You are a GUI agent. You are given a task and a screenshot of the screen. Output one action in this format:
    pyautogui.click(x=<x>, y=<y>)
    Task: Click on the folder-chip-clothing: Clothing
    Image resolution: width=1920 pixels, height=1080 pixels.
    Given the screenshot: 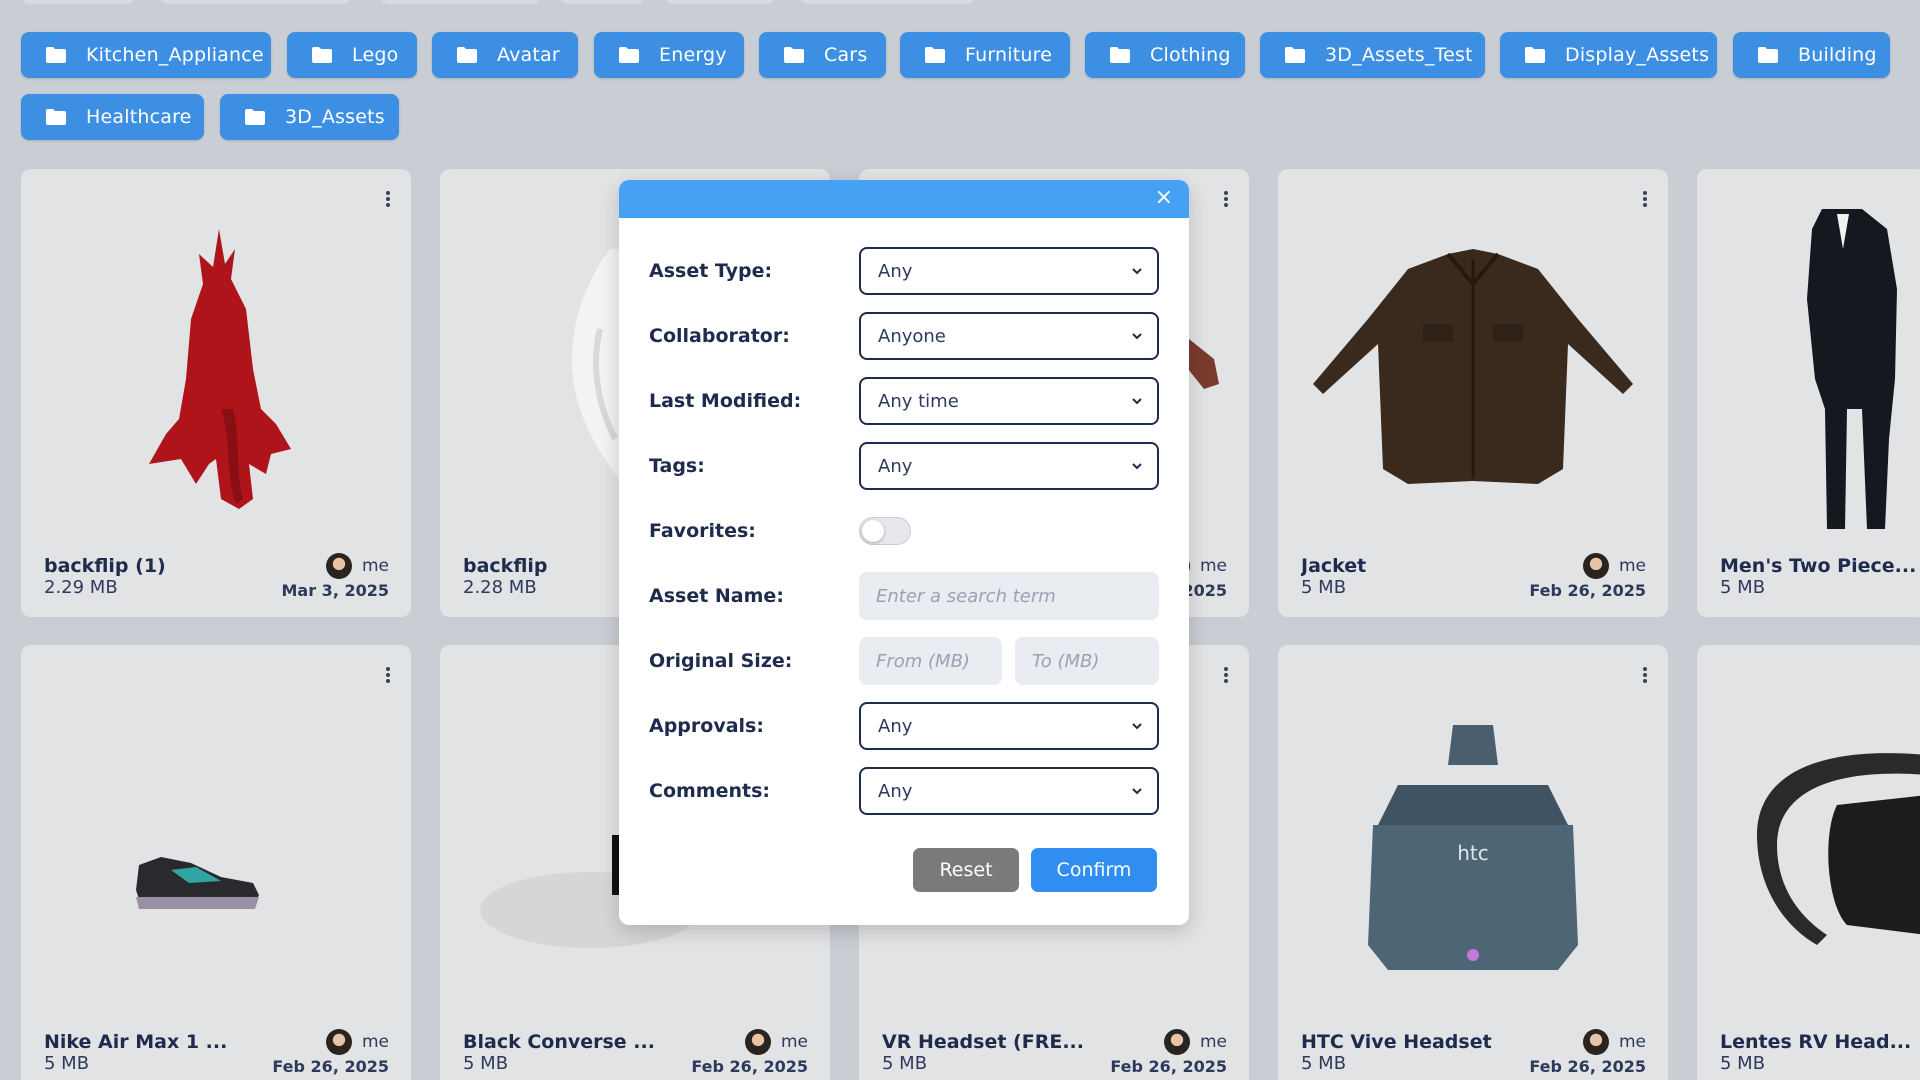 What is the action you would take?
    pyautogui.click(x=1165, y=55)
    